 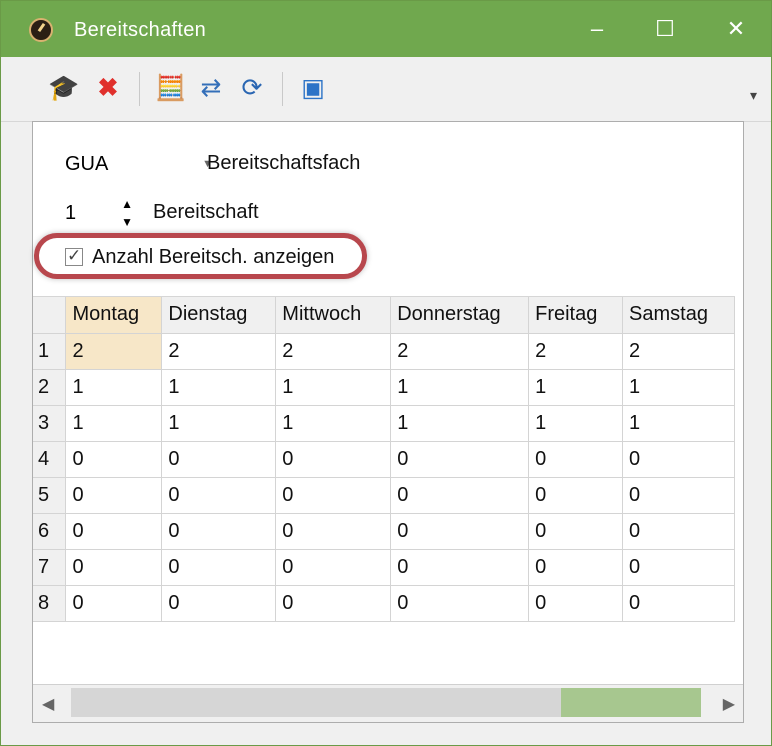 I want to click on table-row: 1 2 2 2 2 2 2, so click(x=384, y=351).